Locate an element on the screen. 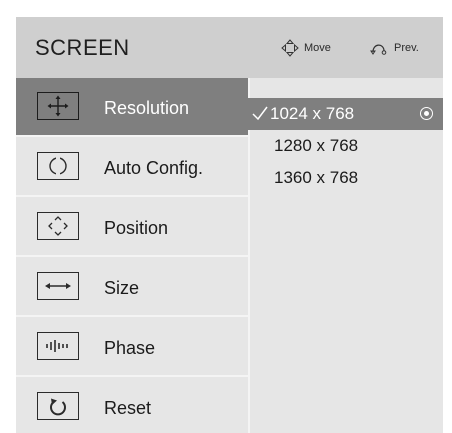 The image size is (452, 433). prev-icon is located at coordinates (378, 49).